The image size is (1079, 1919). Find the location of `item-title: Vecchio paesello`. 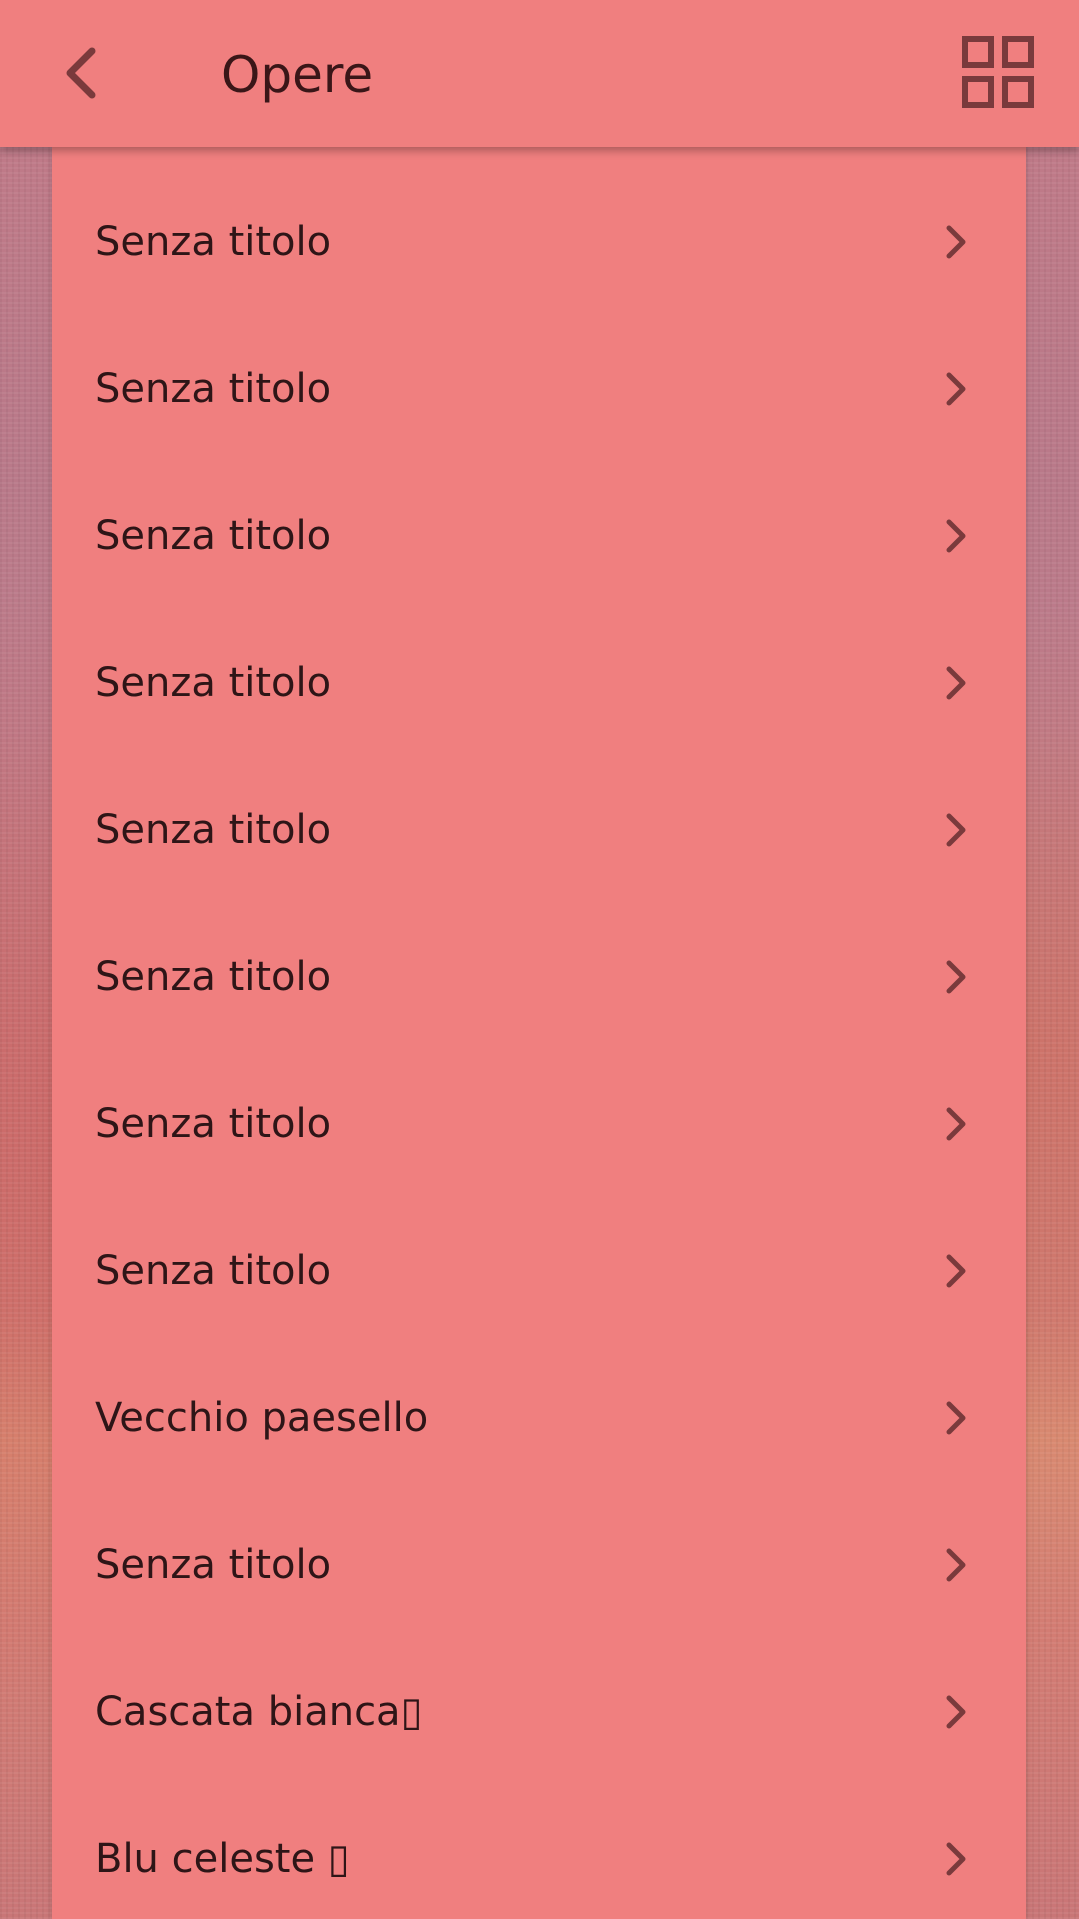

item-title: Vecchio paesello is located at coordinates (262, 1417).